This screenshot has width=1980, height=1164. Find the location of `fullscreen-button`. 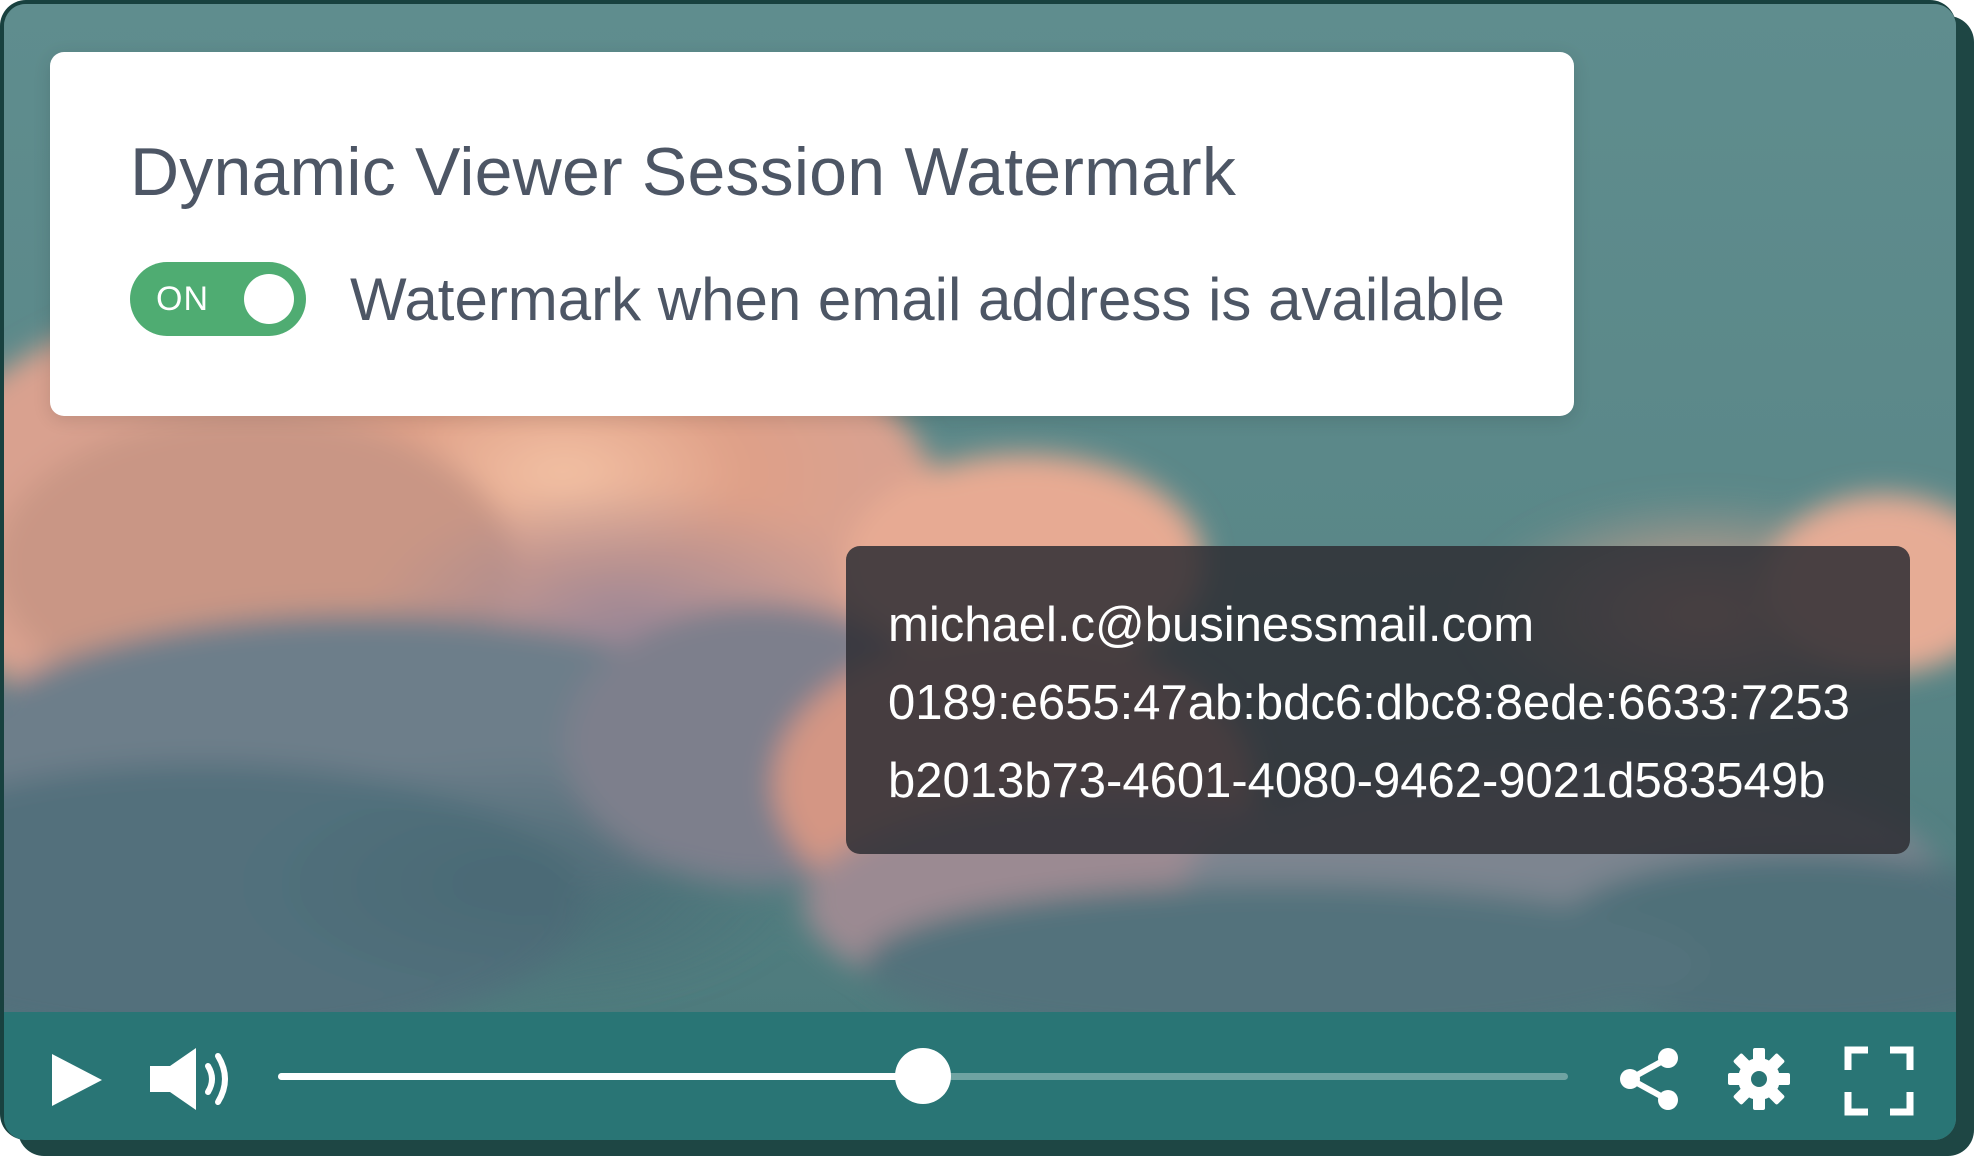

fullscreen-button is located at coordinates (1879, 1081).